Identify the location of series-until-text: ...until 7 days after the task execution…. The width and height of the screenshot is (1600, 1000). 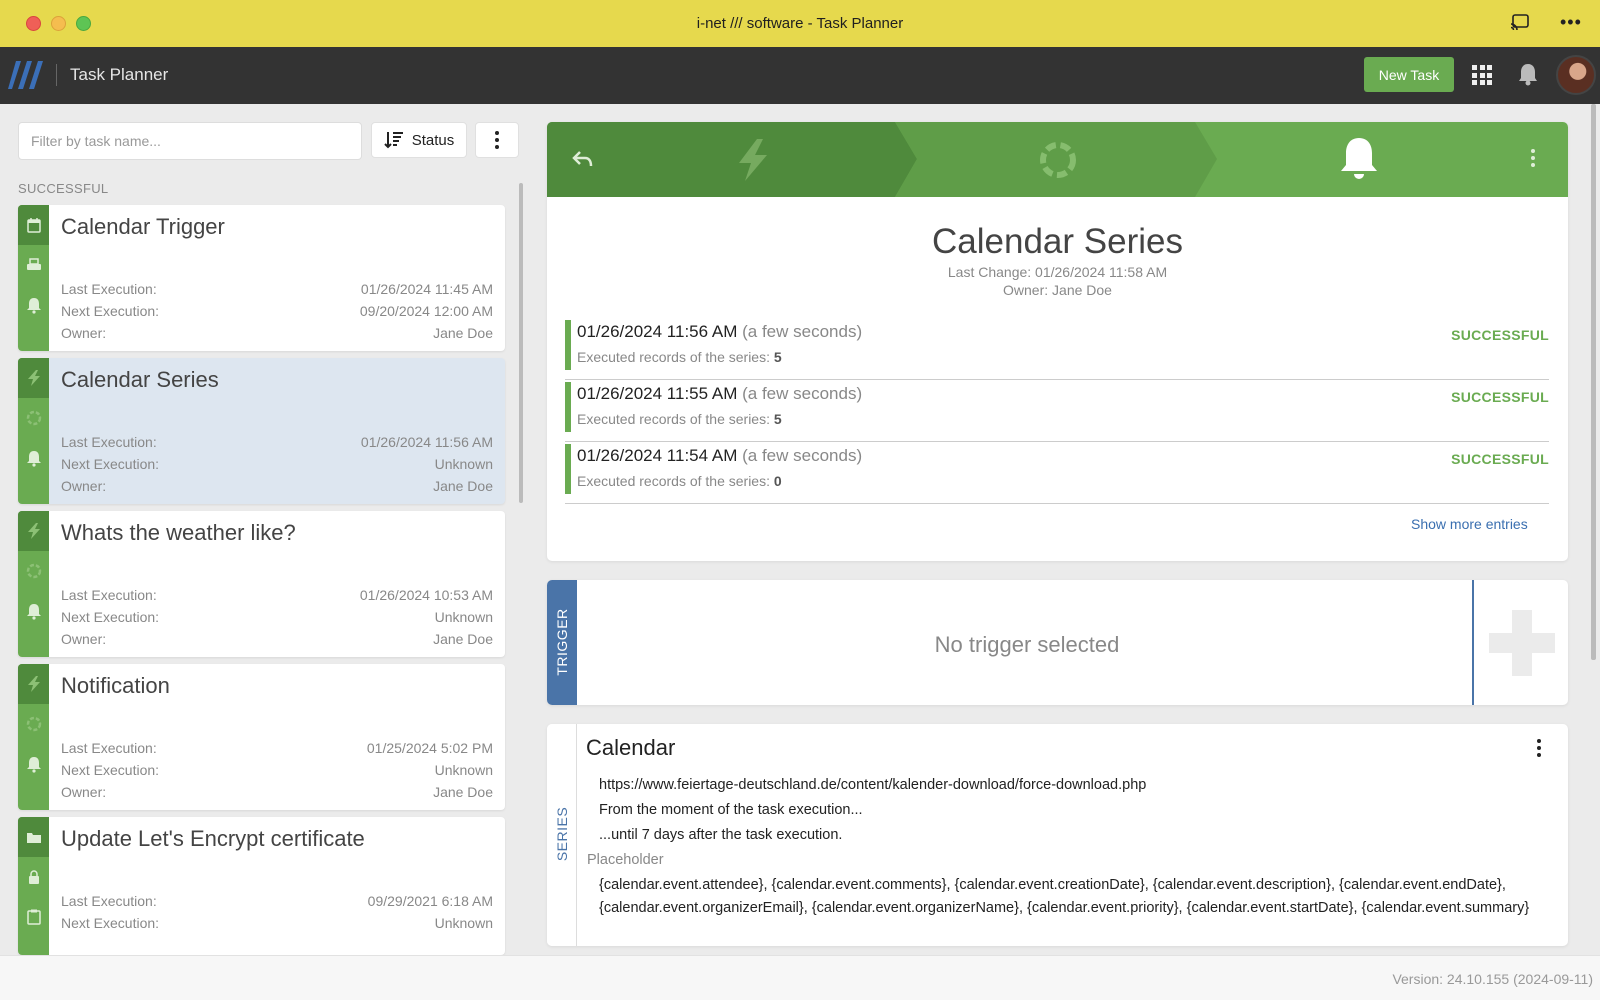
(721, 835).